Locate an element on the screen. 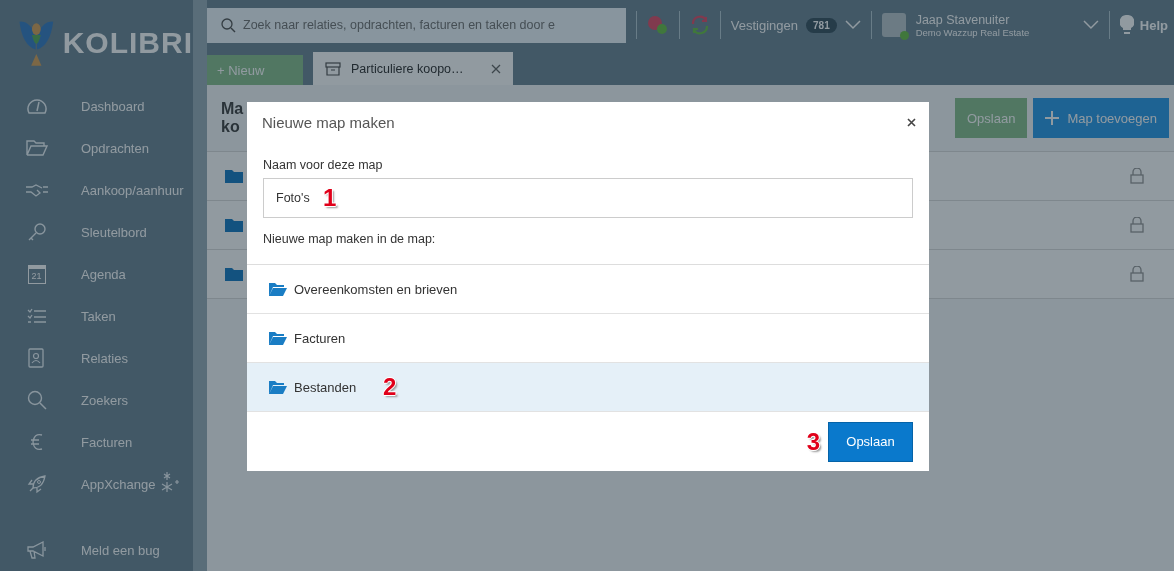  calendar-icon: 21 is located at coordinates (36, 274).